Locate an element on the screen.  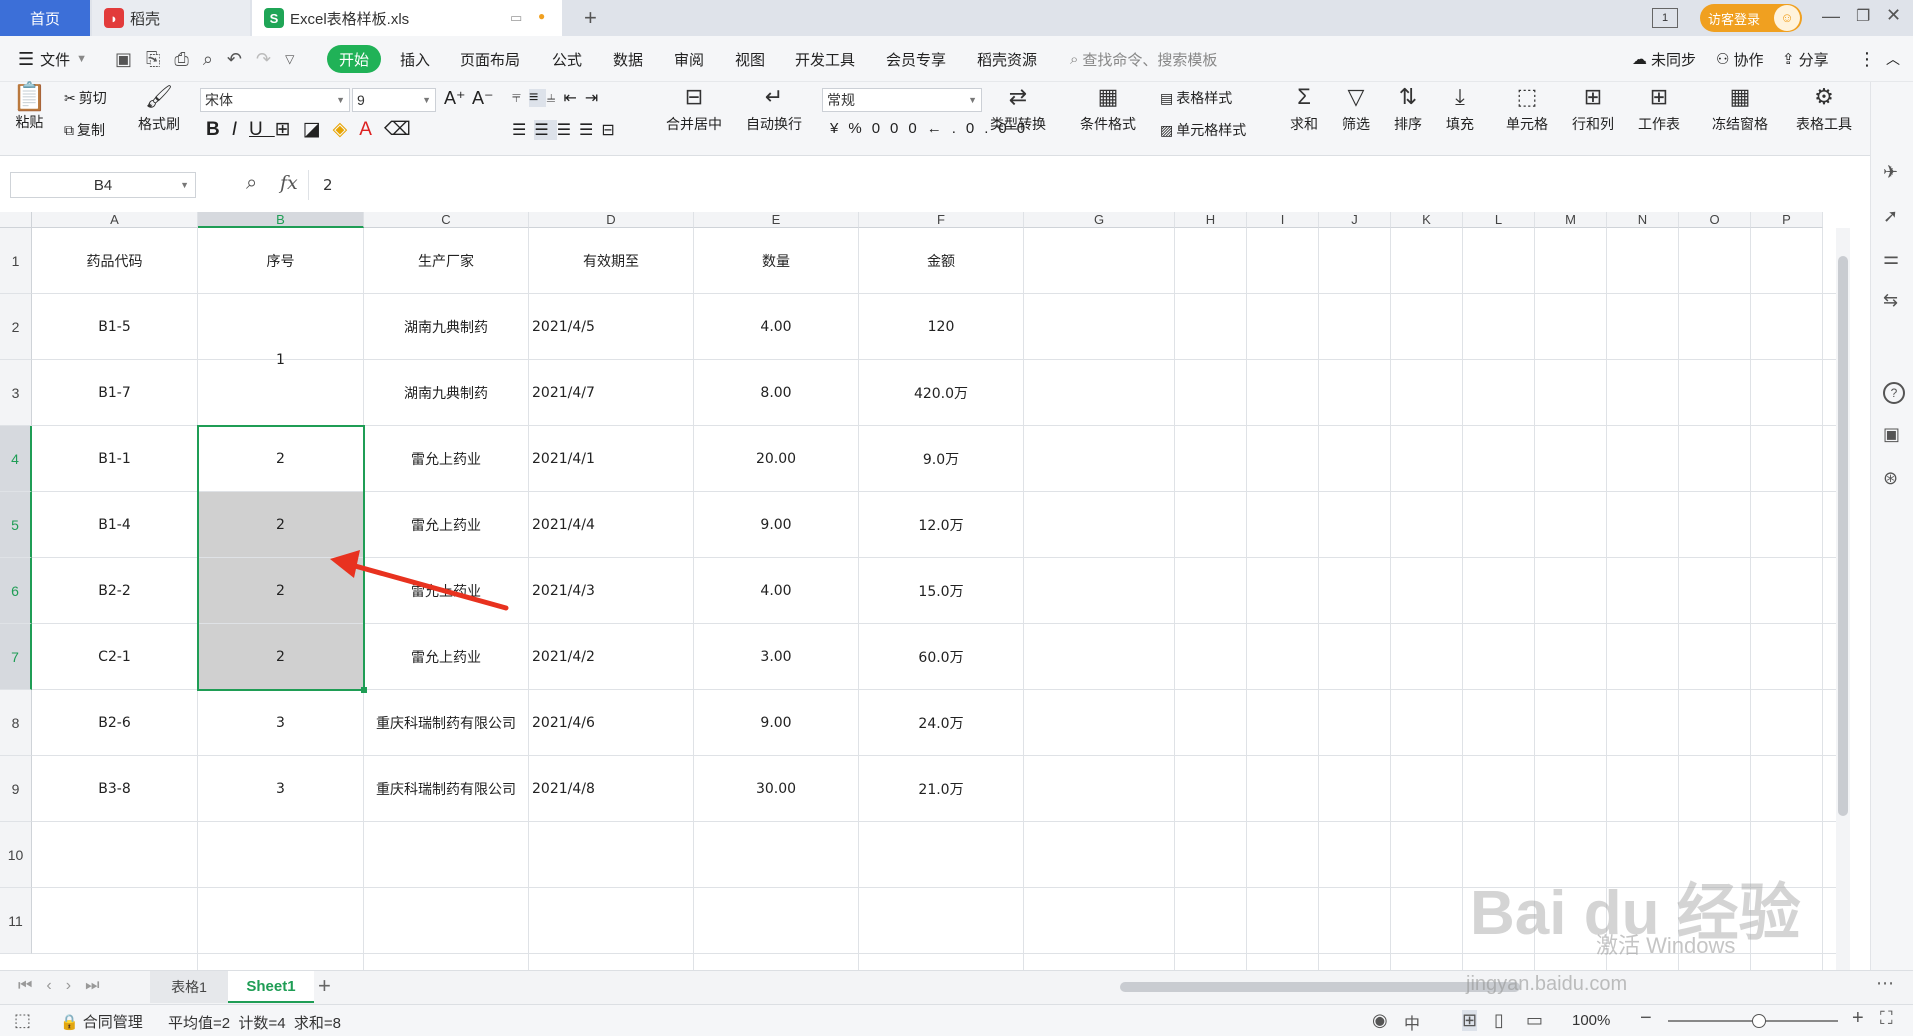
next-sheet-icon: › is located at coordinates (75, 985).